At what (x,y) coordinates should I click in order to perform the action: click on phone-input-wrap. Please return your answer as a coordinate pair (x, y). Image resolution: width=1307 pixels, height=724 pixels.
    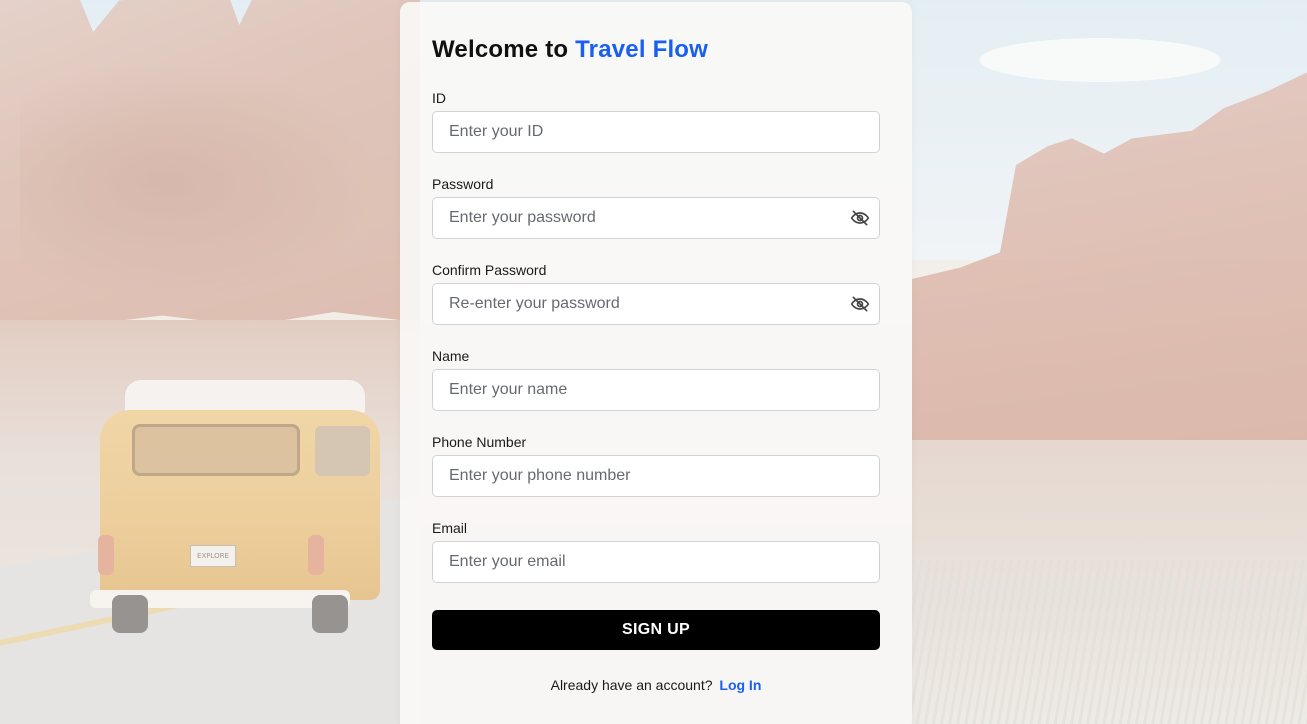
    Looking at the image, I should click on (656, 476).